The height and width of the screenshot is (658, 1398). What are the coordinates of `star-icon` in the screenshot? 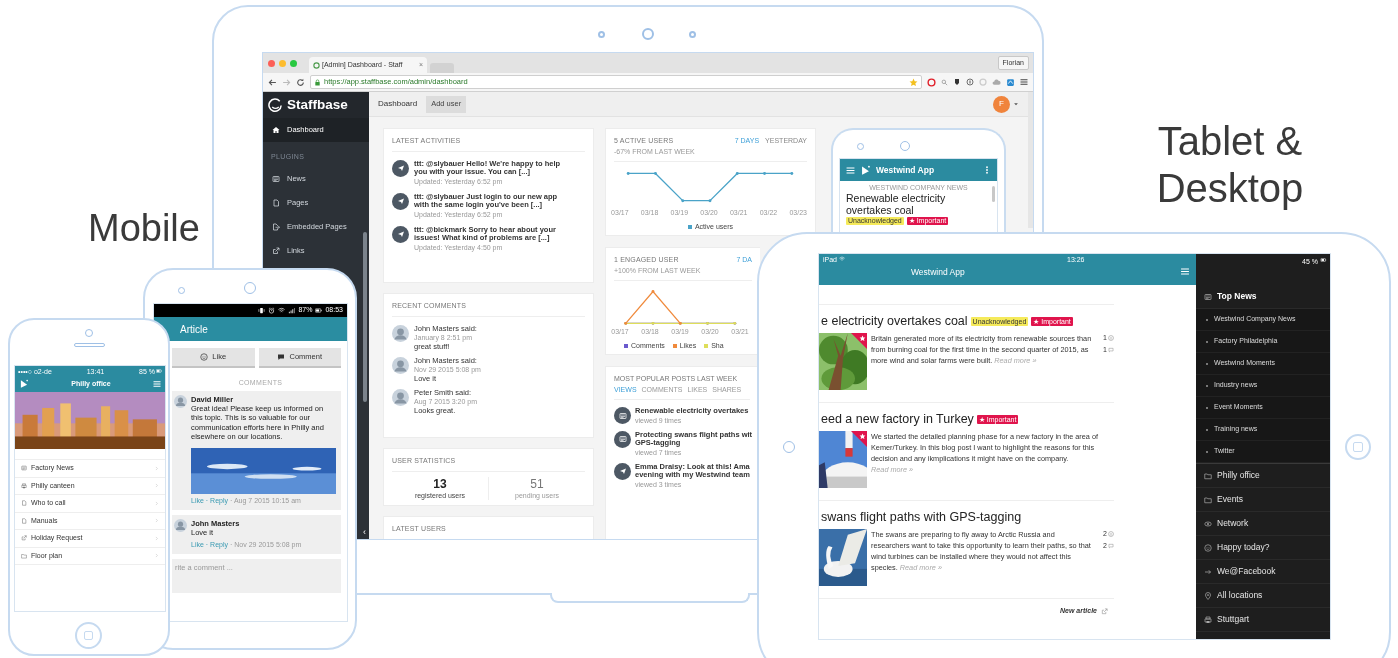 It's located at (913, 82).